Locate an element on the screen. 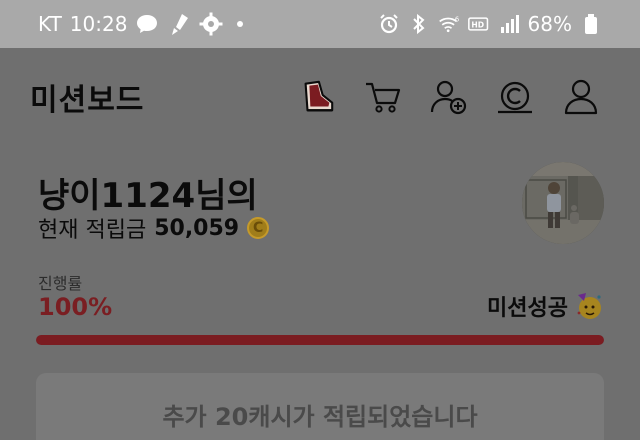 The width and height of the screenshot is (640, 440). cash-notice-text: 추가 20캐시가 적립되었습니다 is located at coordinates (320, 417).